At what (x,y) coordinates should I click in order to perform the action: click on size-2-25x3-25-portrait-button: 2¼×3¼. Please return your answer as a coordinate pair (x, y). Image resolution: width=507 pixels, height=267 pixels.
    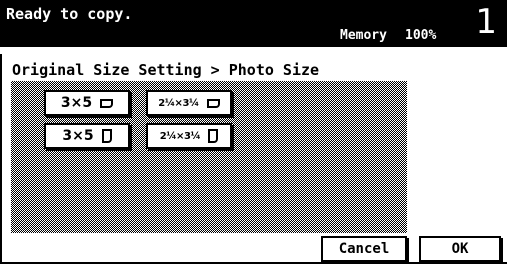
    Looking at the image, I should click on (189, 136).